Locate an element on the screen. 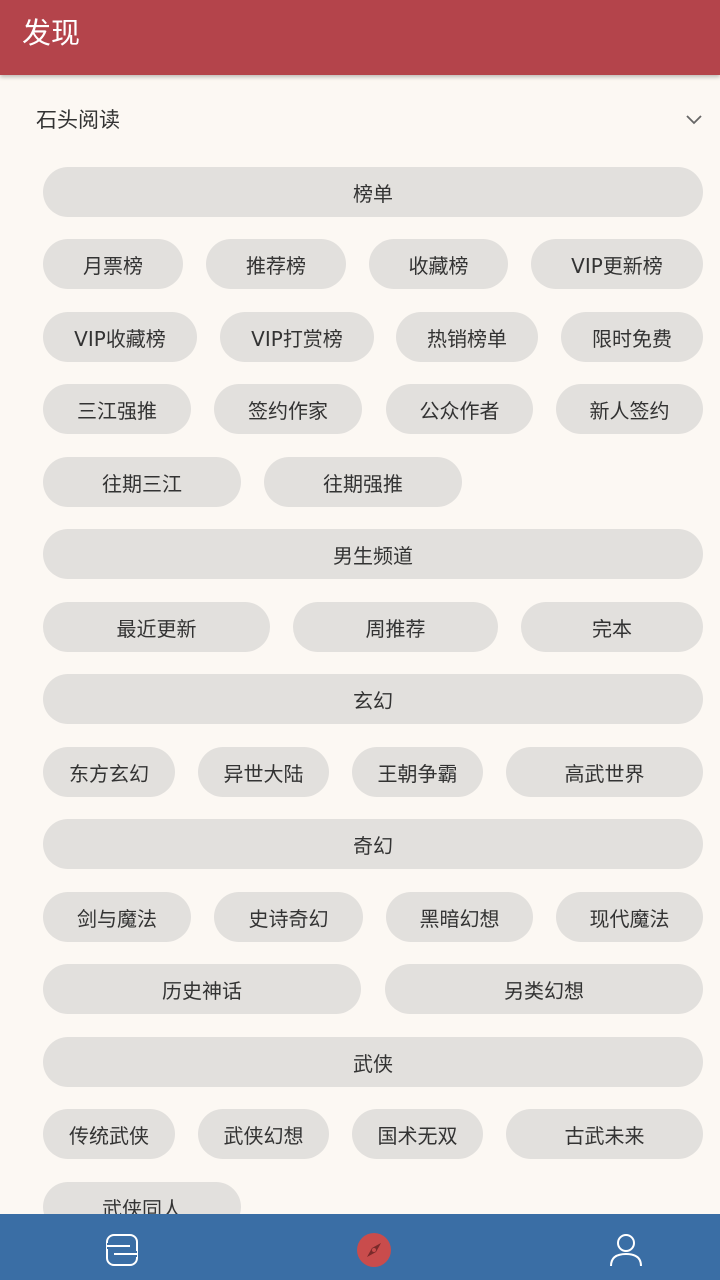 This screenshot has height=1280, width=720. category-chip: 月票榜 is located at coordinates (113, 264).